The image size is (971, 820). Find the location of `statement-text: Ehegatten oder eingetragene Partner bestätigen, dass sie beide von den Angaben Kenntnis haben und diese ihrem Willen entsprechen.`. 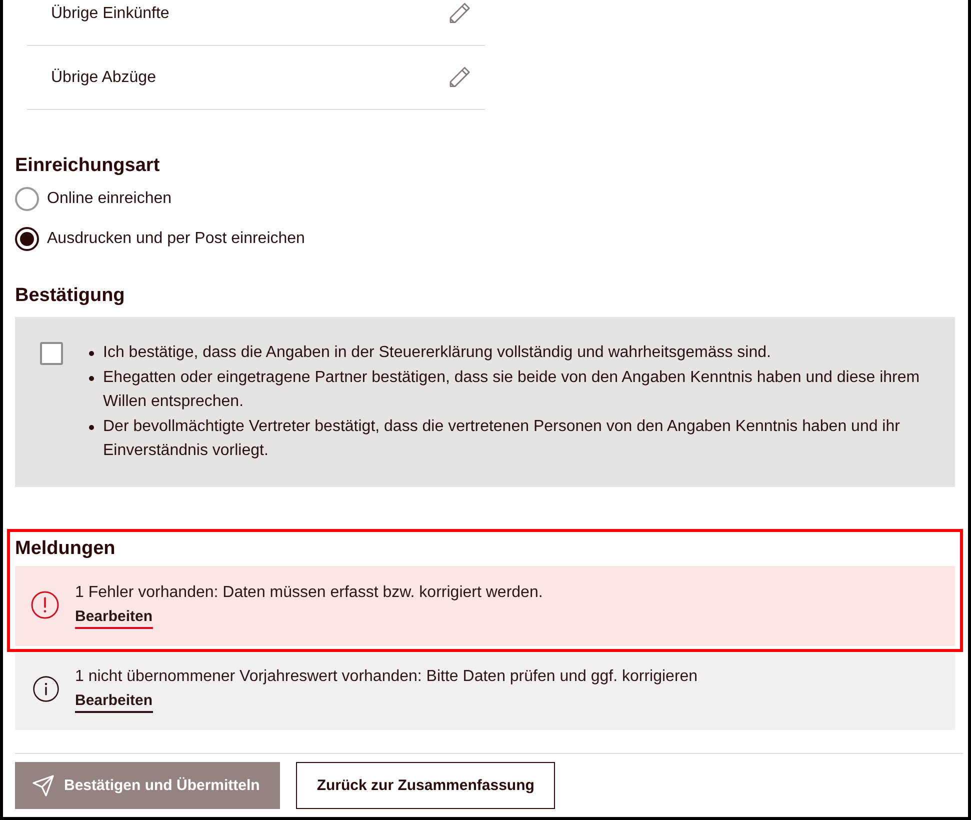

statement-text: Ehegatten oder eingetragene Partner bestätigen, dass sie beide von den Angaben Kenntnis haben und diese ihrem Willen entsprechen. is located at coordinates (512, 390).